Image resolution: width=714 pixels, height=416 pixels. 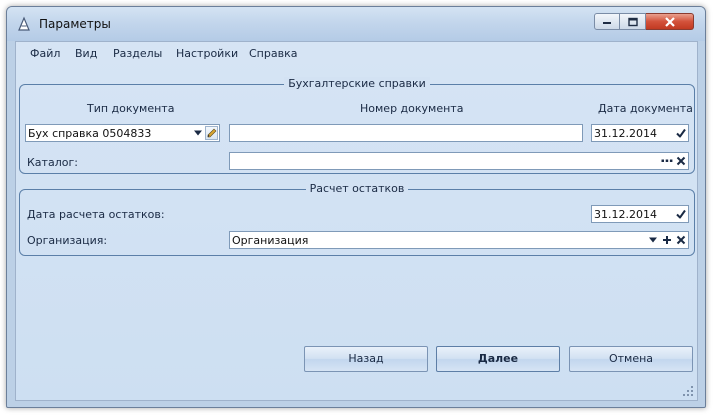 I want to click on ellipsis-icon, so click(x=666, y=160).